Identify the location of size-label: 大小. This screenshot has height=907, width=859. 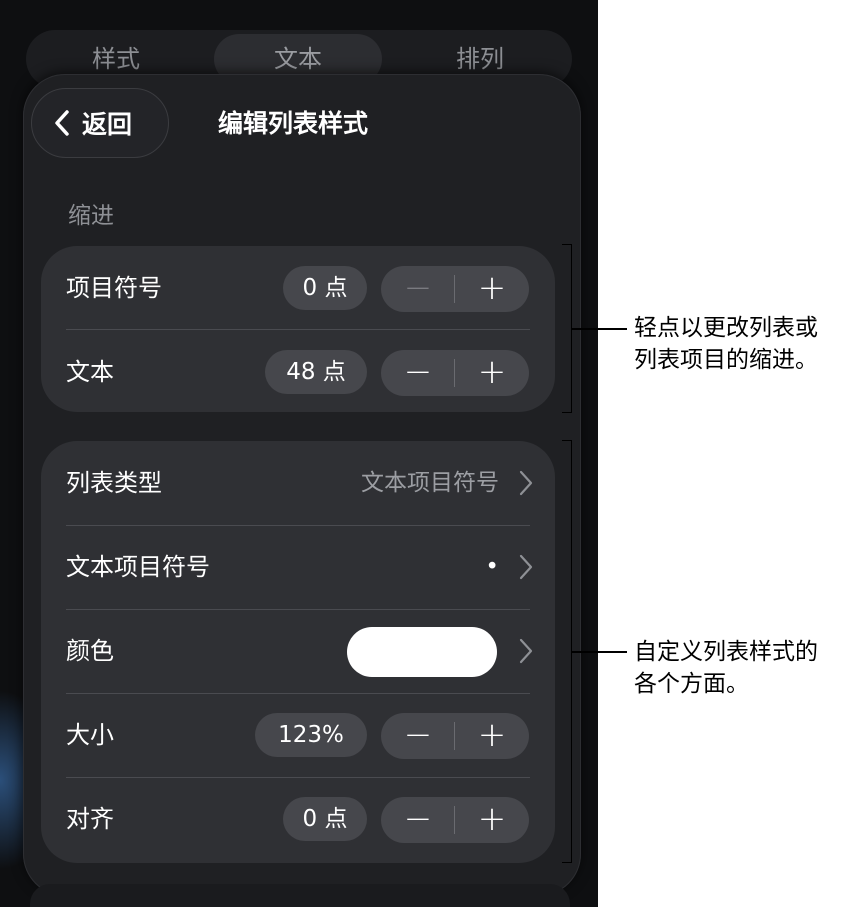
(90, 735).